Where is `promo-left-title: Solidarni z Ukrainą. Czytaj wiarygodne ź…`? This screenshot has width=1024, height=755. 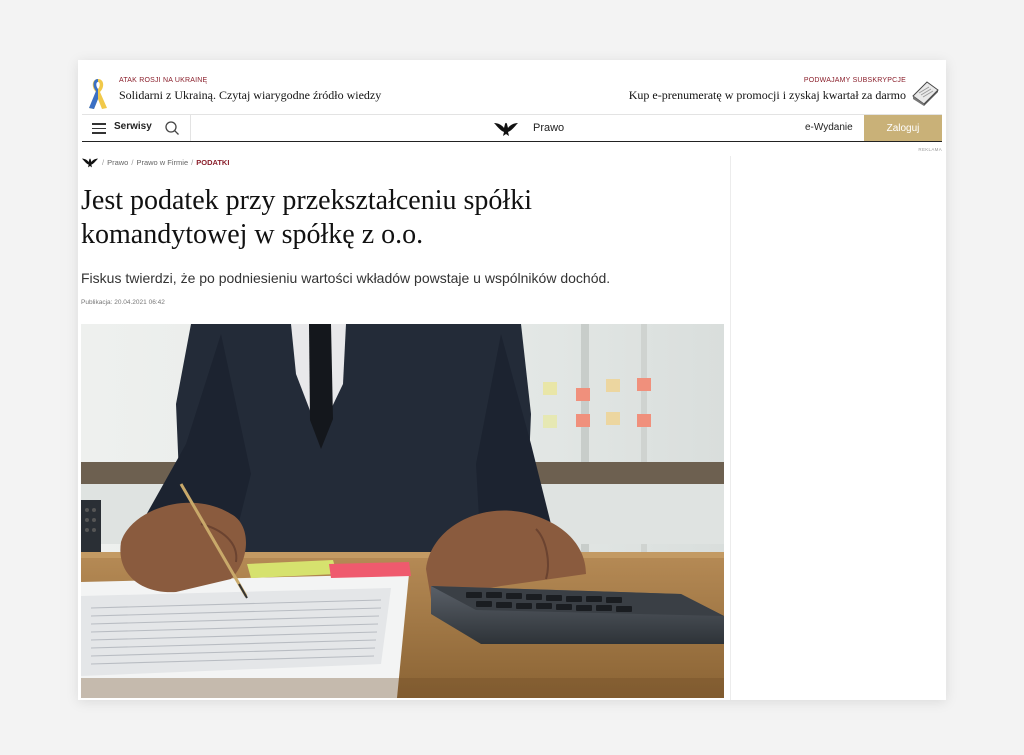 promo-left-title: Solidarni z Ukrainą. Czytaj wiarygodne ź… is located at coordinates (250, 95).